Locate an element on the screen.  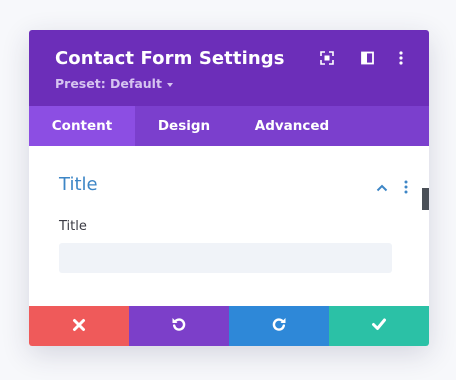
section-more-options-icon is located at coordinates (406, 187).